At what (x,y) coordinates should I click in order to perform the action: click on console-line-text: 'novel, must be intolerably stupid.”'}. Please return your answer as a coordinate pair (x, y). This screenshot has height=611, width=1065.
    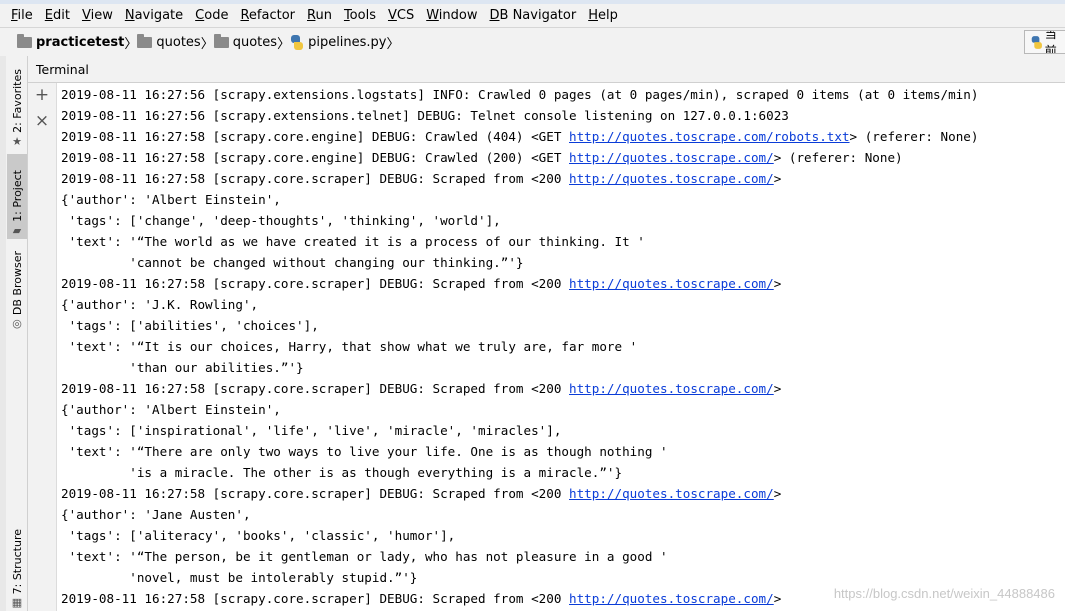
    Looking at the image, I should click on (239, 577).